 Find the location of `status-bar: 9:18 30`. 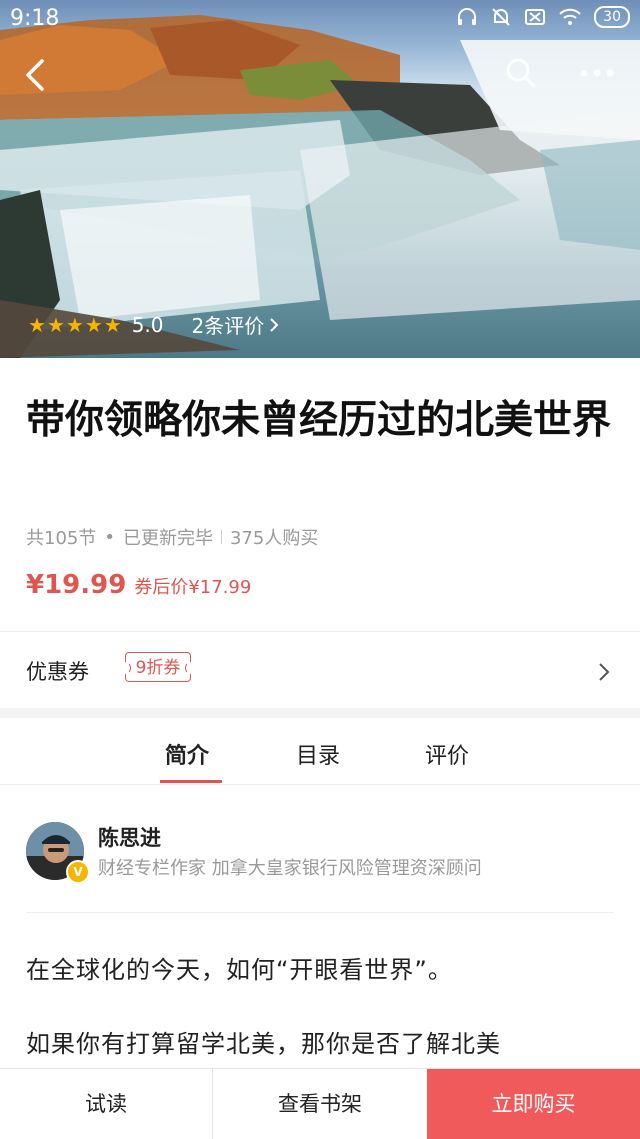

status-bar: 9:18 30 is located at coordinates (320, 20).